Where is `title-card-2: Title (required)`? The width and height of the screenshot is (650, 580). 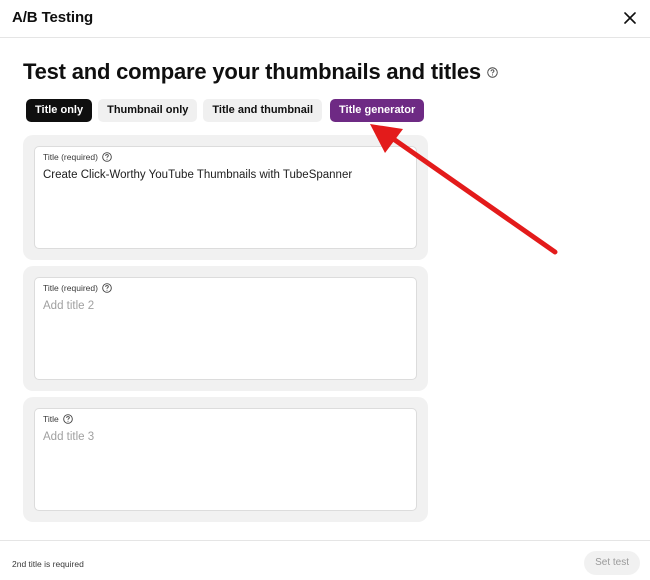
title-card-2: Title (required) is located at coordinates (225, 328).